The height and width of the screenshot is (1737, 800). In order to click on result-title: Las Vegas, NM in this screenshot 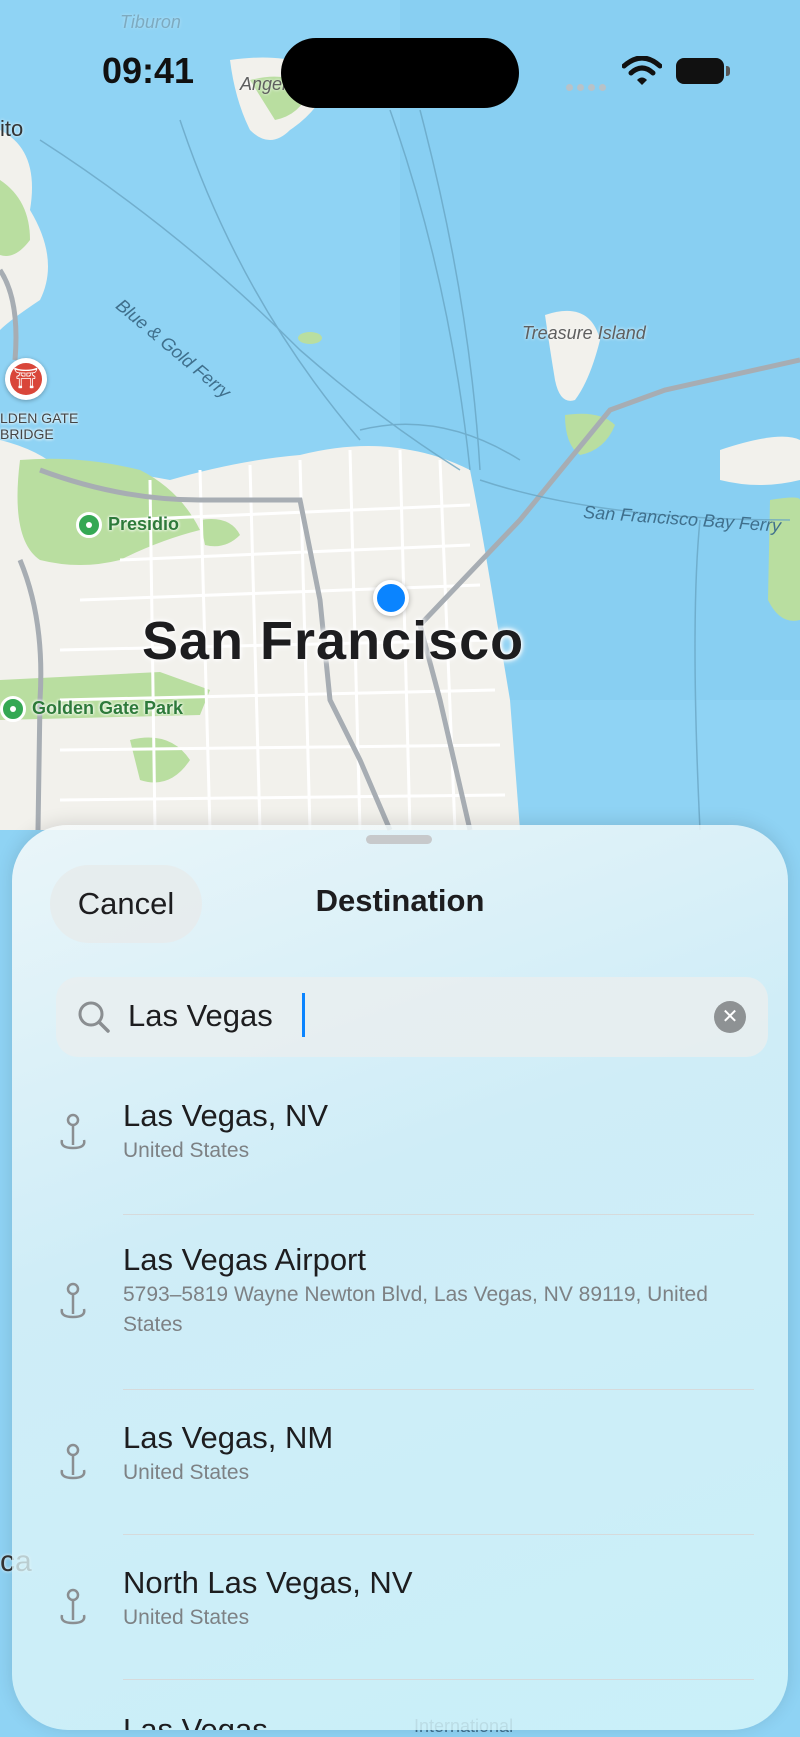, I will do `click(228, 1437)`.